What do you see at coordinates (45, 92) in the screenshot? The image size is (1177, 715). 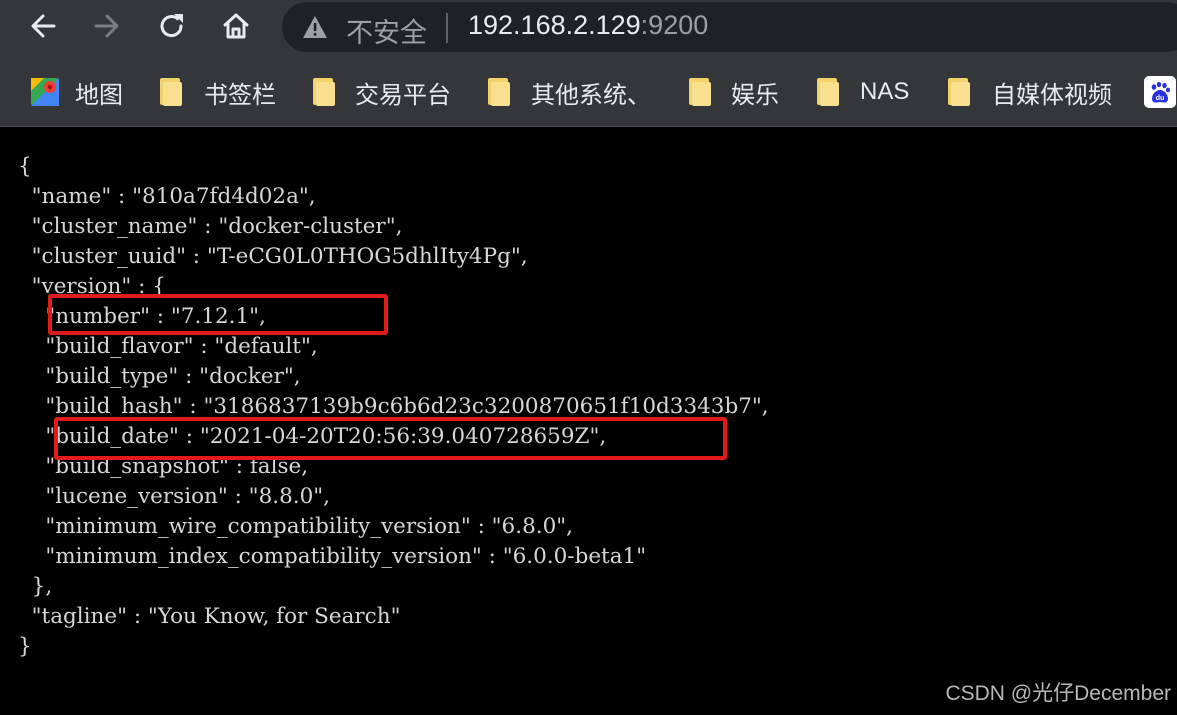 I see `google-maps-icon` at bounding box center [45, 92].